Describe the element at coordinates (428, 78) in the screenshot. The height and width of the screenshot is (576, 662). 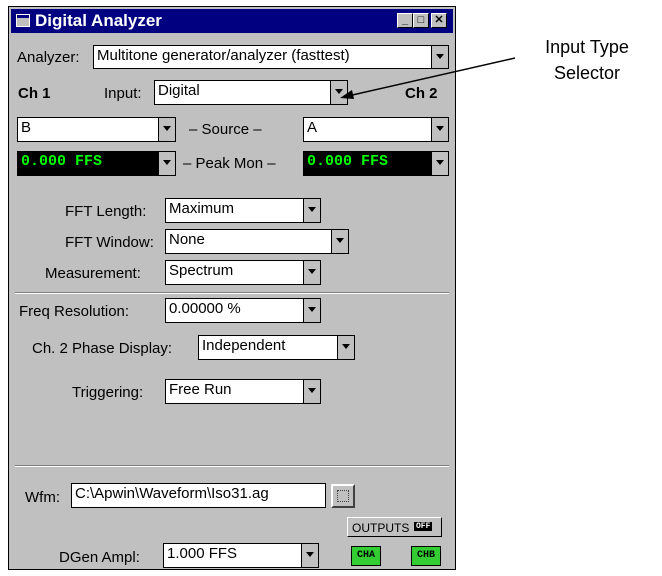
I see `callout-arrow` at that location.